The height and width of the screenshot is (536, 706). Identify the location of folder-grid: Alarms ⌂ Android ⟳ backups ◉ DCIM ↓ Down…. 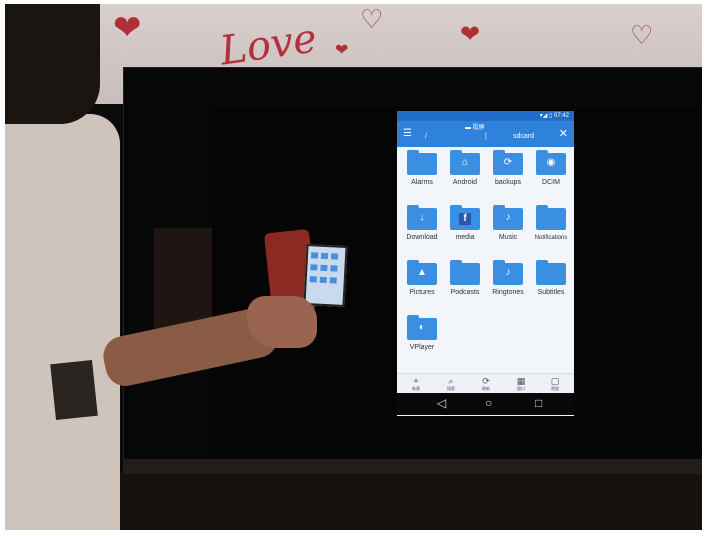
(485, 264).